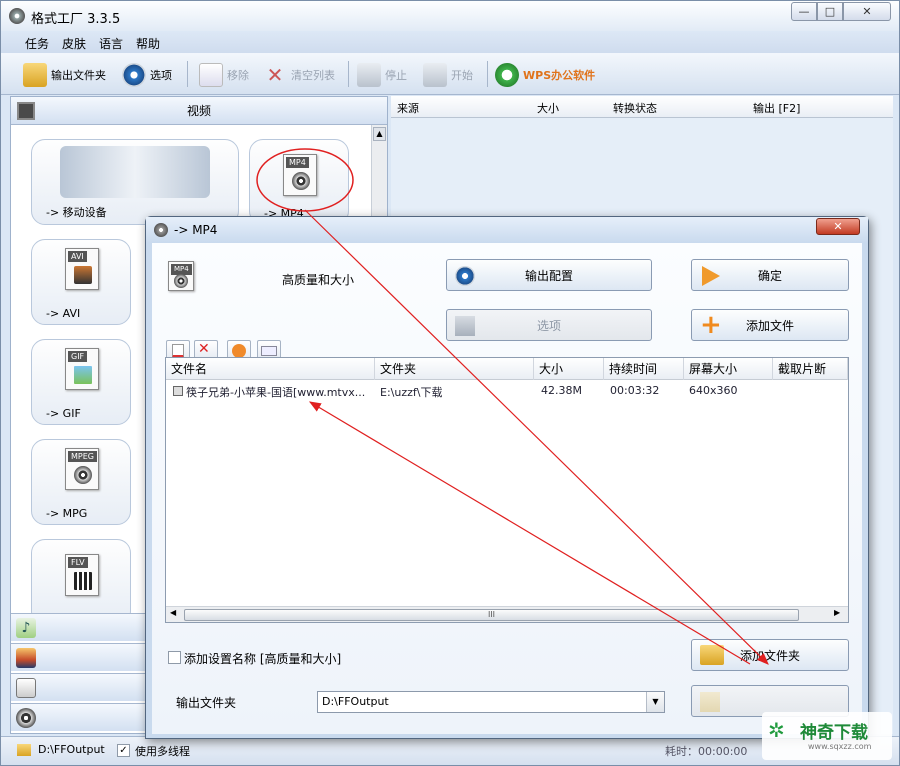 This screenshot has width=900, height=766. I want to click on add-file-label: 添加文件, so click(769, 325).